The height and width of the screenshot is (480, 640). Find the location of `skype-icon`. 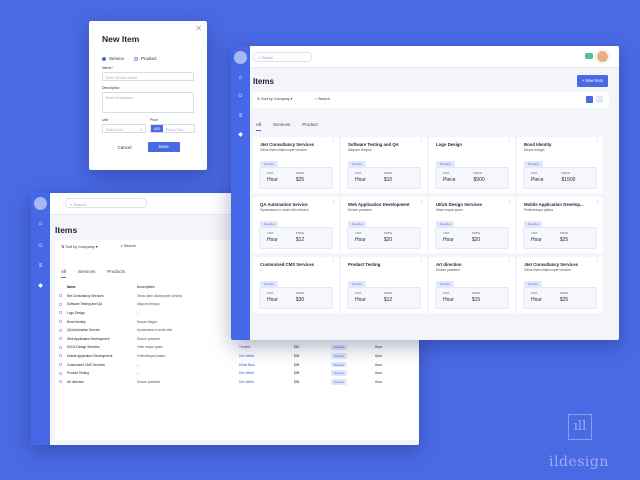

skype-icon is located at coordinates (589, 56).